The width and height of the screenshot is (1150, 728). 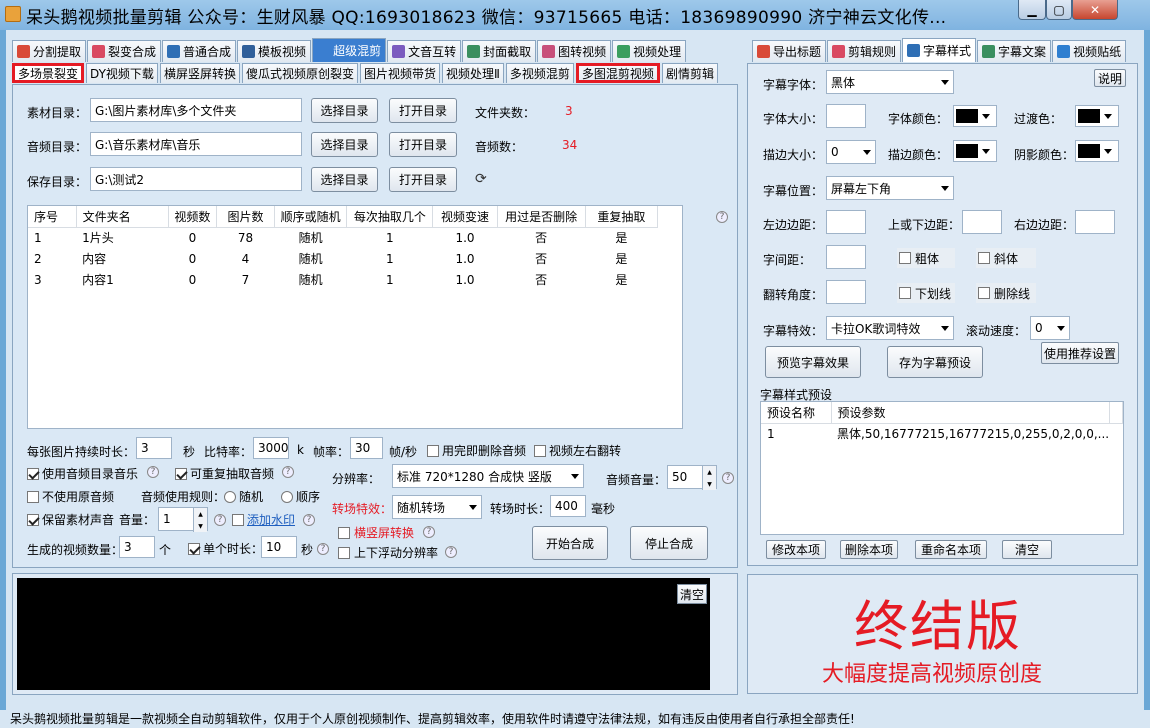 What do you see at coordinates (196, 110) in the screenshot?
I see `material-dir-input: G:\图片素材库\多个文件夹` at bounding box center [196, 110].